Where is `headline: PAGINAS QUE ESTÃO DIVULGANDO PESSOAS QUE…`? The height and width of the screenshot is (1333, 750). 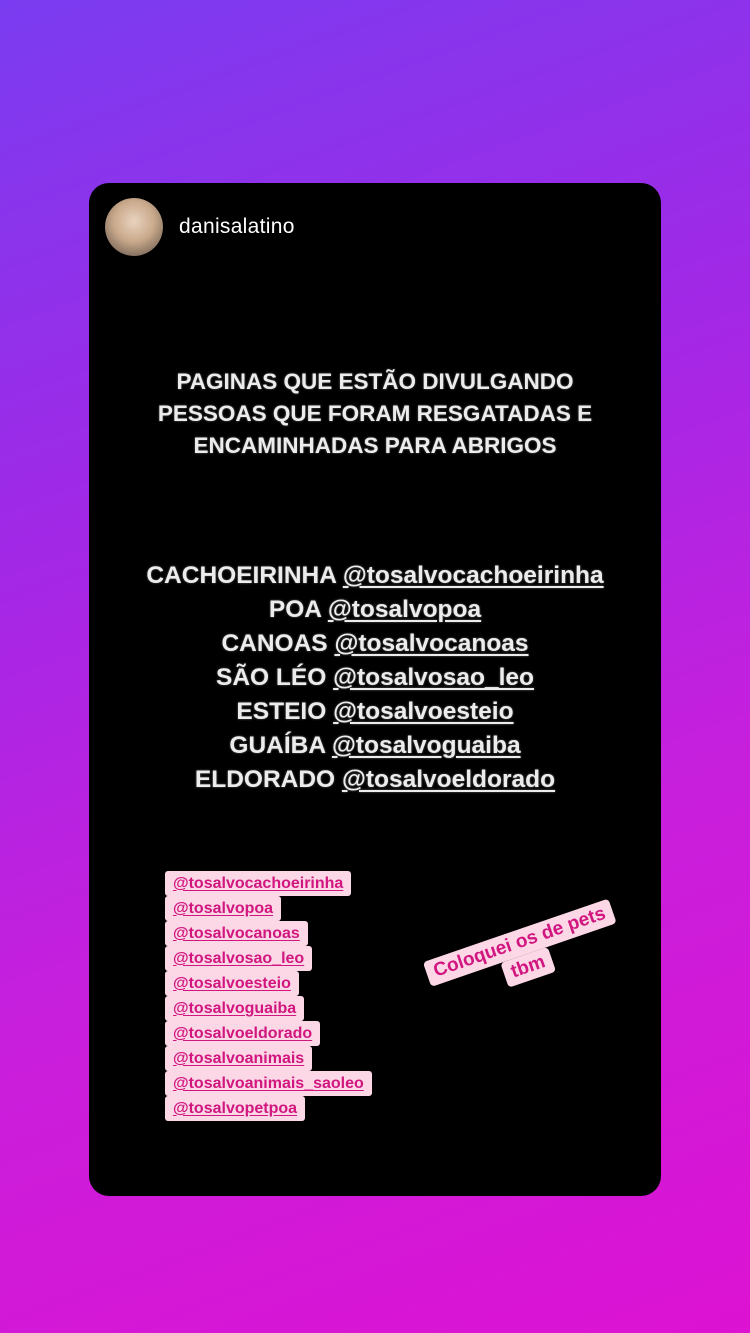 headline: PAGINAS QUE ESTÃO DIVULGANDO PESSOAS QUE… is located at coordinates (375, 414).